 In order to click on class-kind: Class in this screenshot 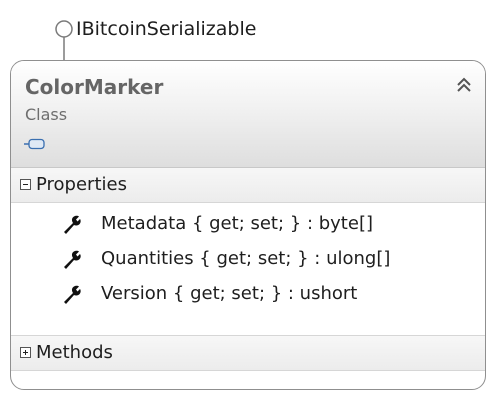, I will do `click(46, 114)`.